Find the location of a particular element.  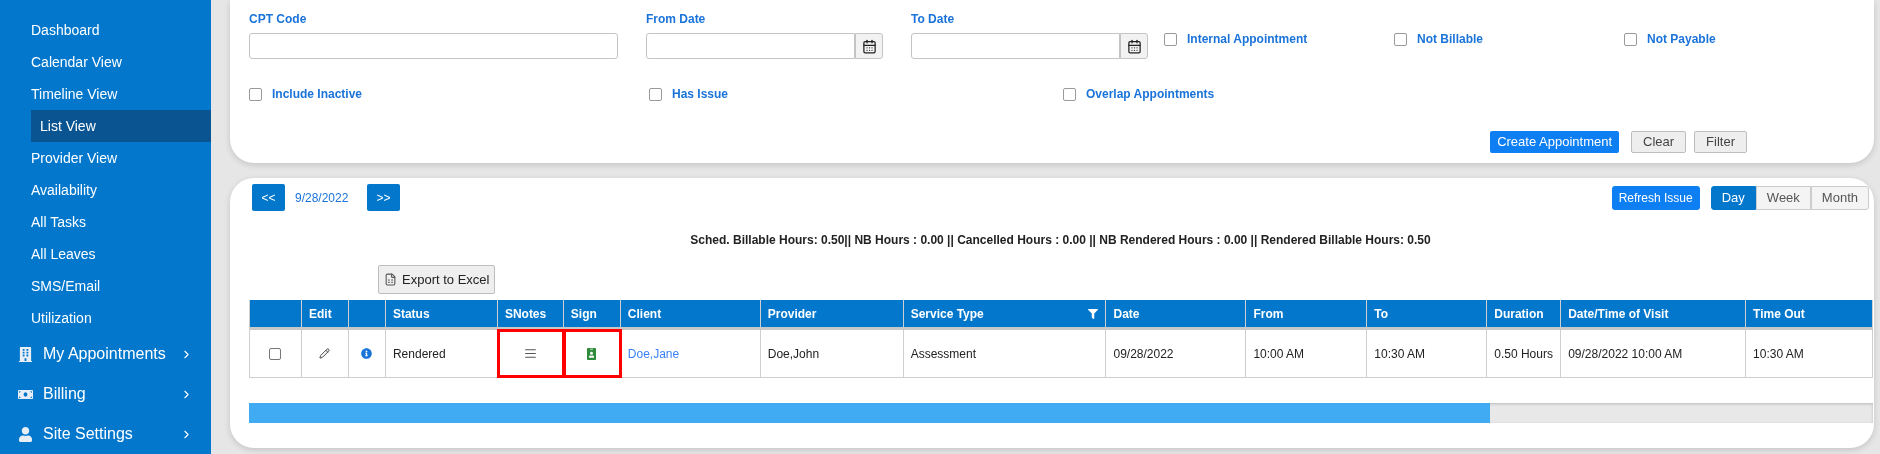

info-icon is located at coordinates (367, 353).